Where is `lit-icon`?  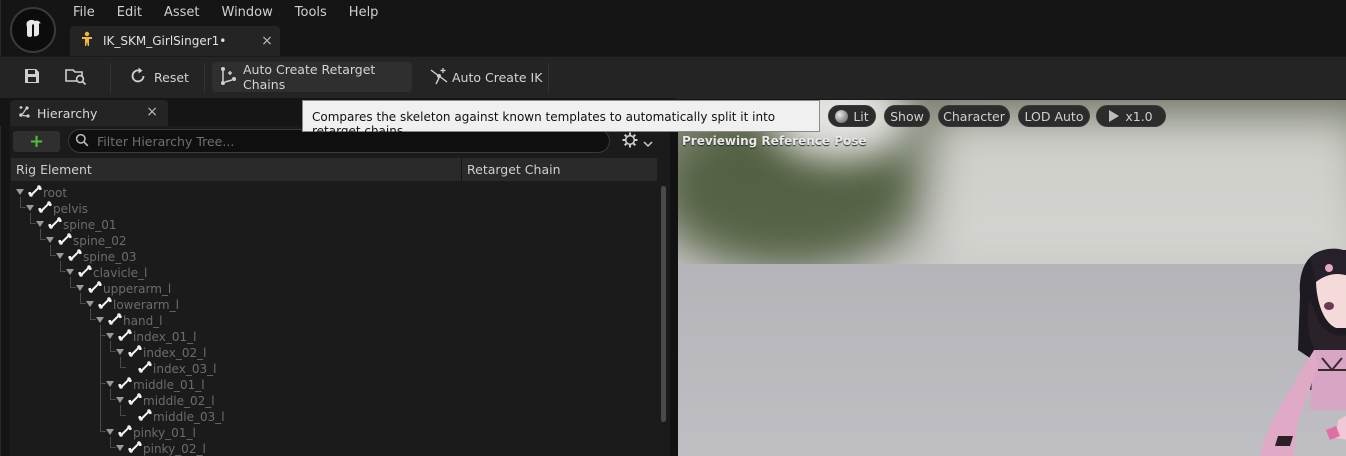 lit-icon is located at coordinates (842, 116).